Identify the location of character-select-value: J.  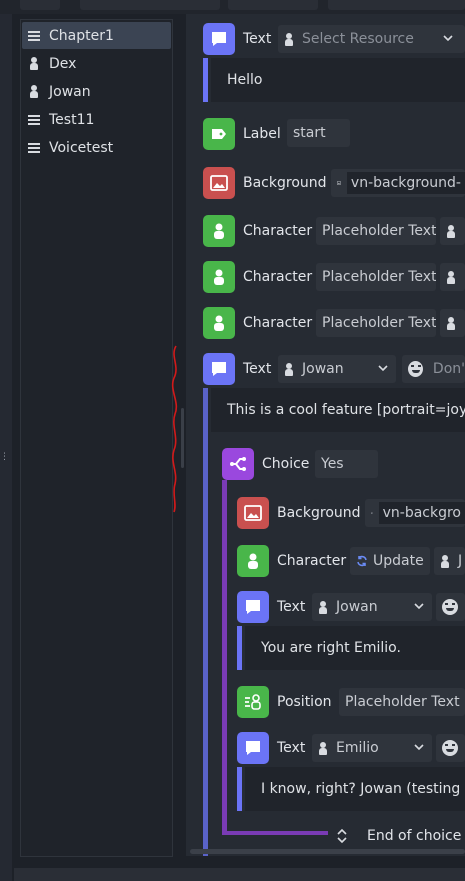
(460, 561).